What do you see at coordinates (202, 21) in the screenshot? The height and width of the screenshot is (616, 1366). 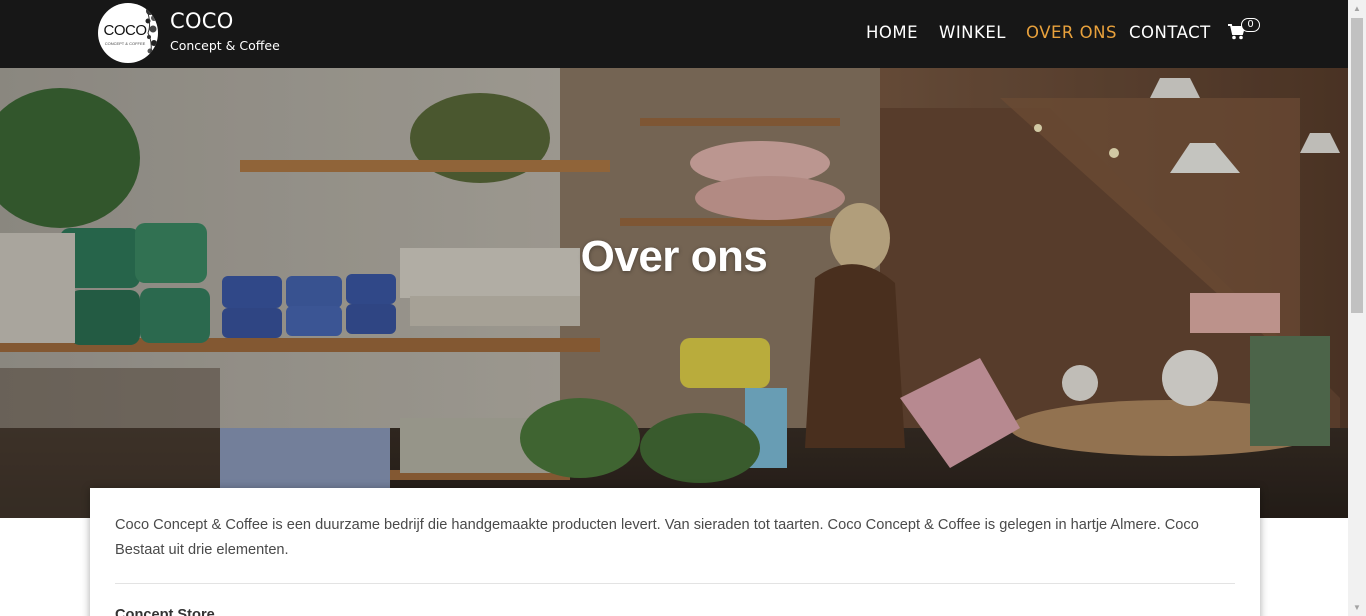 I see `brand-name: COCO` at bounding box center [202, 21].